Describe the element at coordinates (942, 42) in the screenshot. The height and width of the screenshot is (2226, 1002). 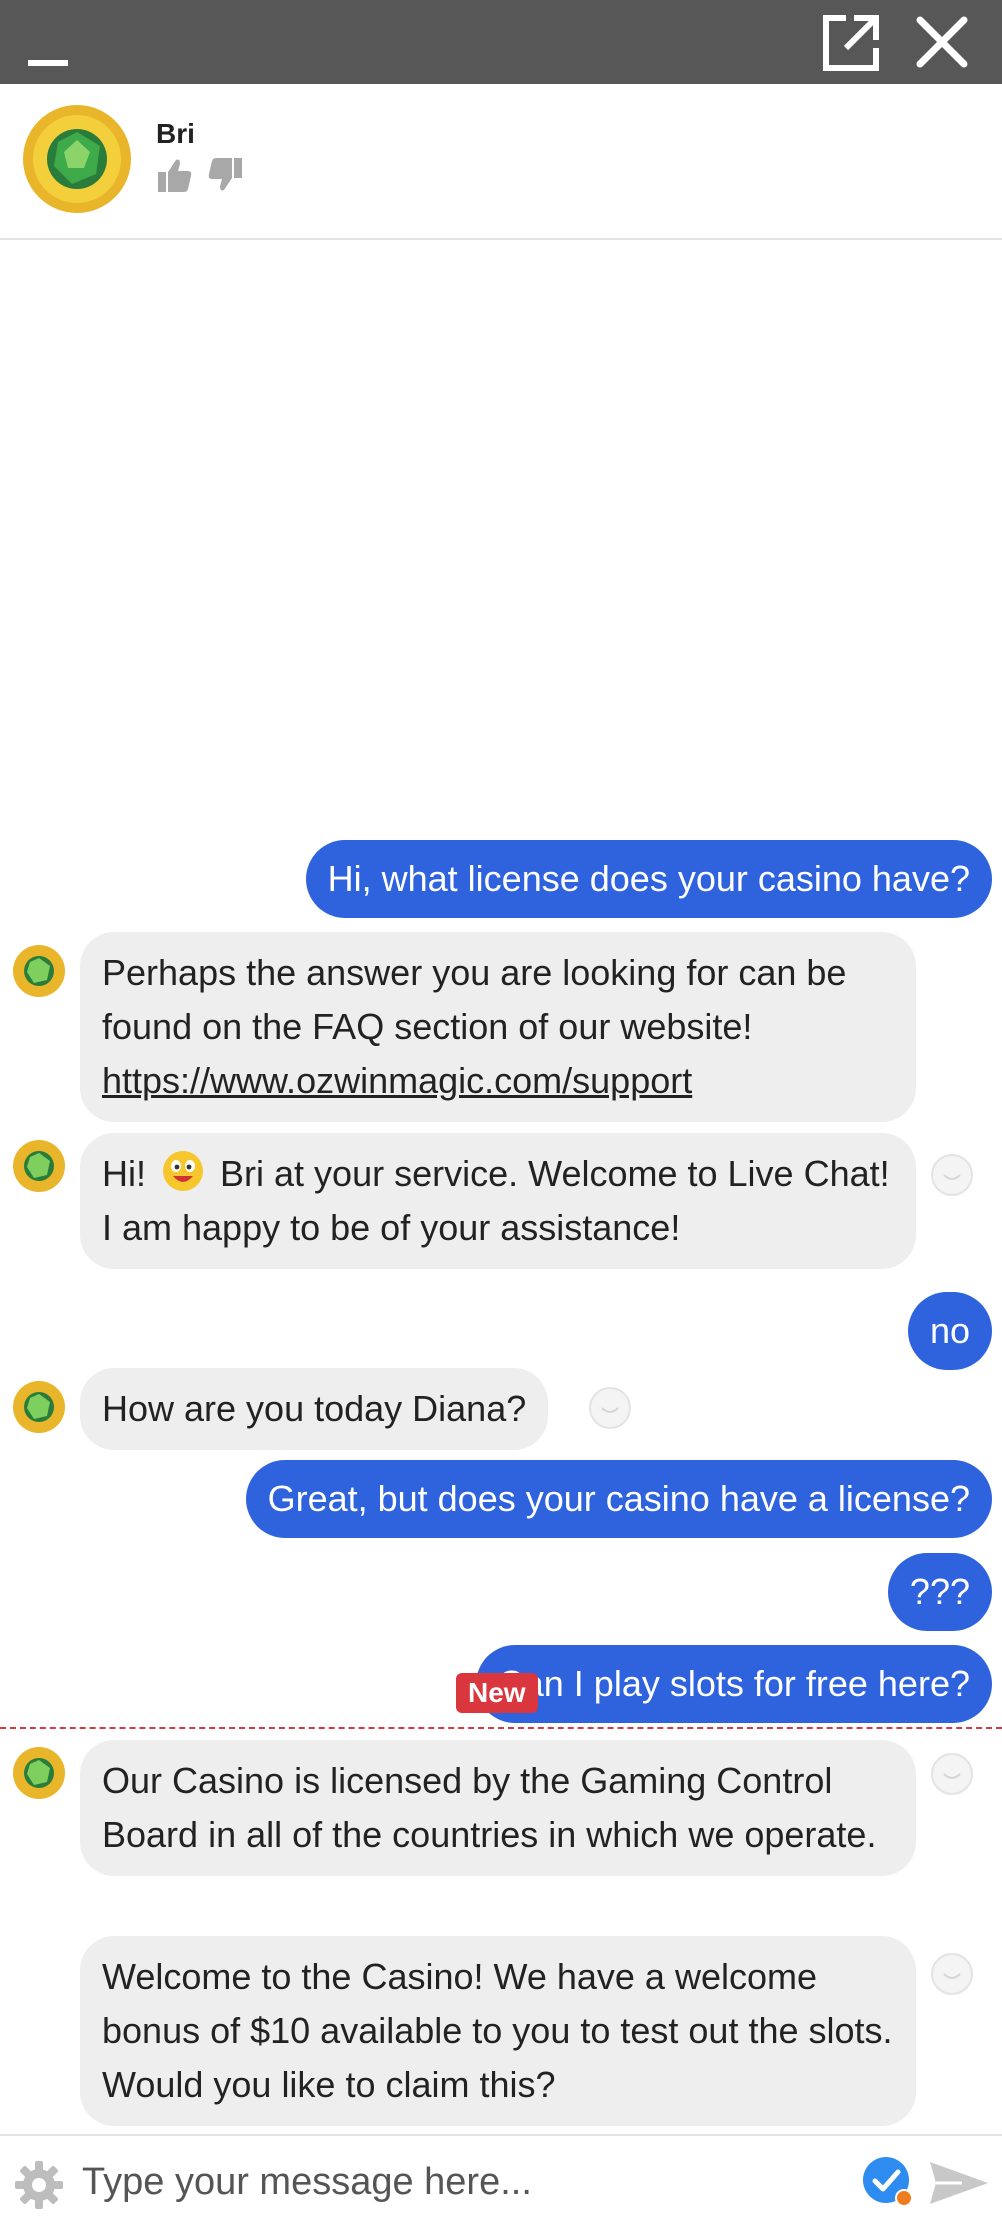
I see `close-icon` at that location.